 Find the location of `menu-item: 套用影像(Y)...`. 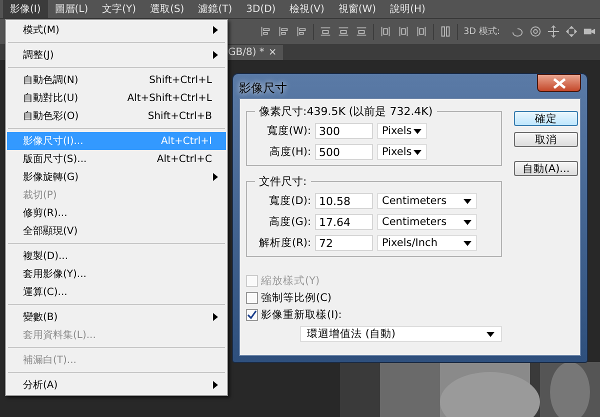

menu-item: 套用影像(Y)... is located at coordinates (116, 274).